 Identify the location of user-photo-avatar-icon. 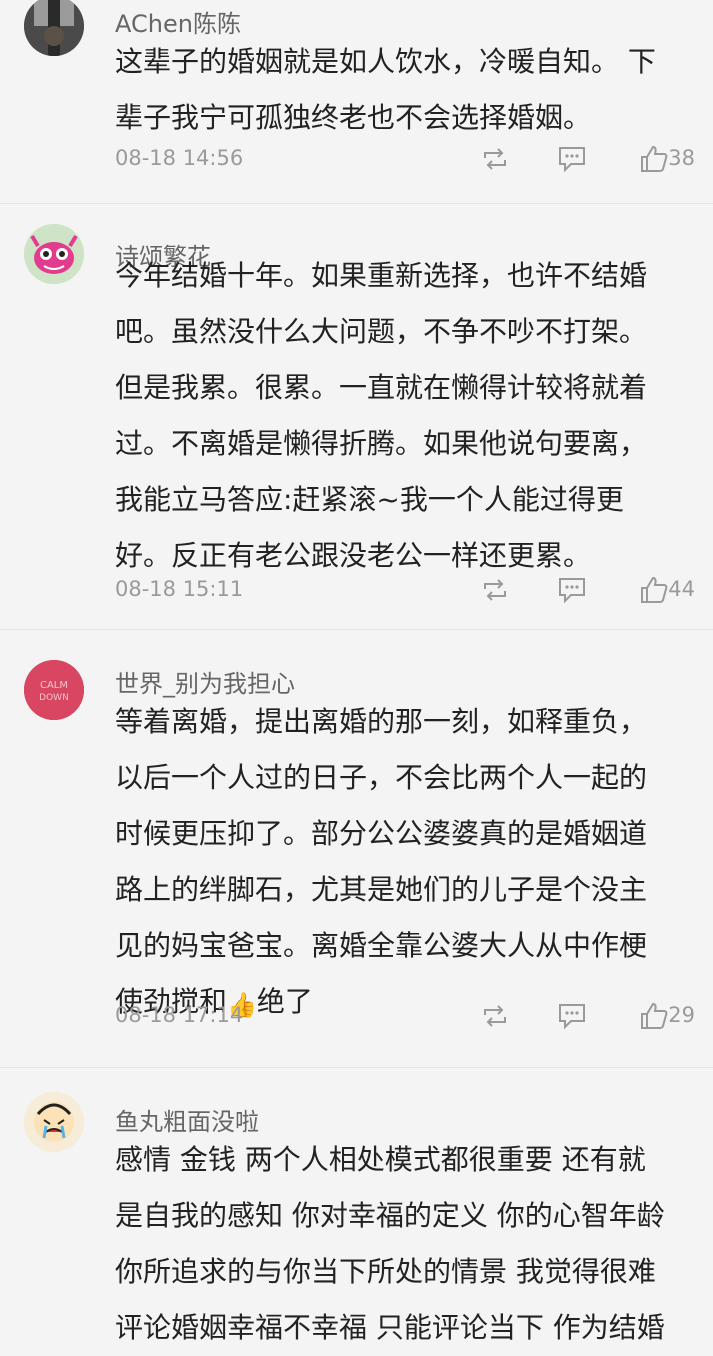
(54, 28).